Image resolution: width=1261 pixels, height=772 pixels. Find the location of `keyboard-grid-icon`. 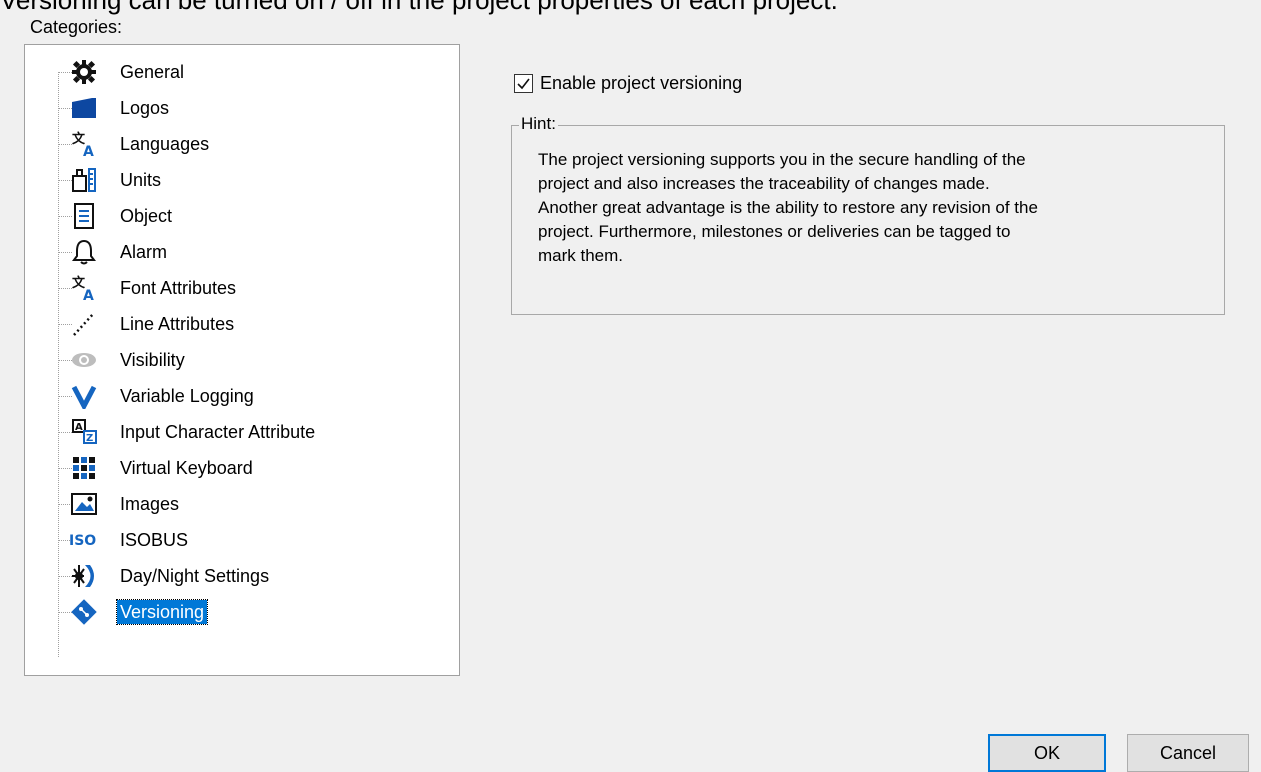

keyboard-grid-icon is located at coordinates (84, 468).